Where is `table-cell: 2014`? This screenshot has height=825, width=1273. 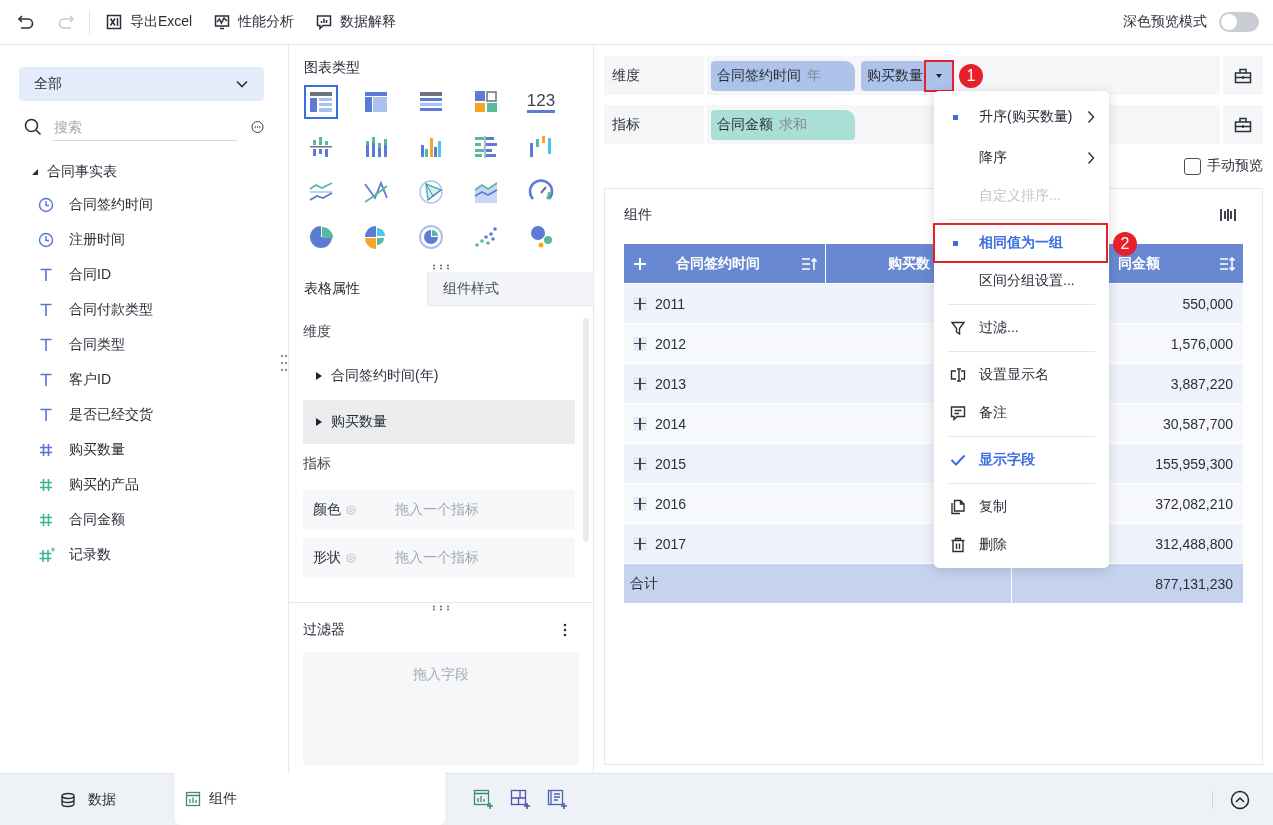 table-cell: 2014 is located at coordinates (671, 423).